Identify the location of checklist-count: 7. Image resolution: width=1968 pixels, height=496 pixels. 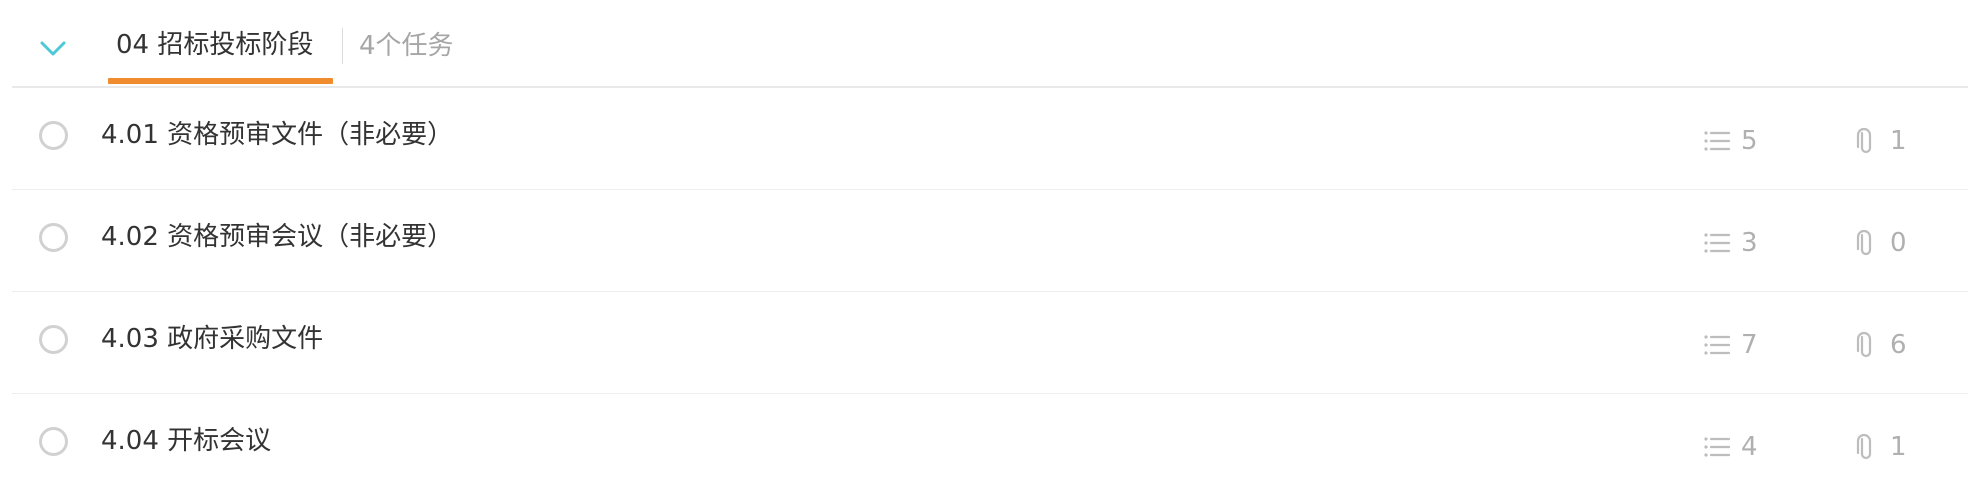
(1729, 345).